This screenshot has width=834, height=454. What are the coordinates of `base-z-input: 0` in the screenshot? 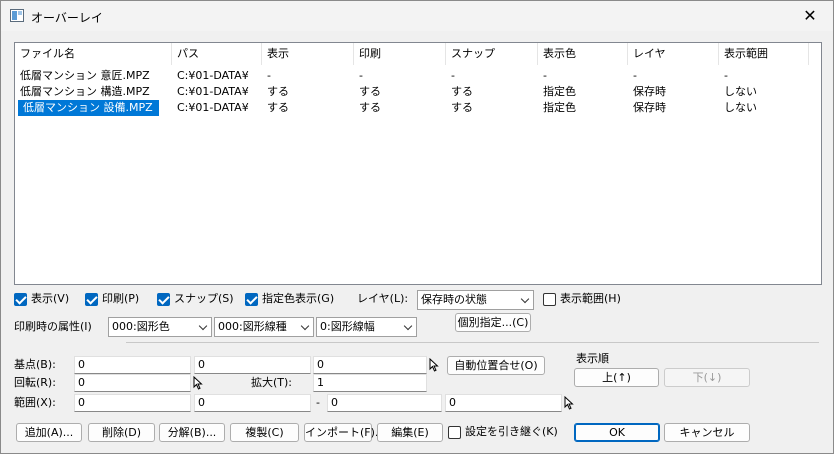 It's located at (370, 365).